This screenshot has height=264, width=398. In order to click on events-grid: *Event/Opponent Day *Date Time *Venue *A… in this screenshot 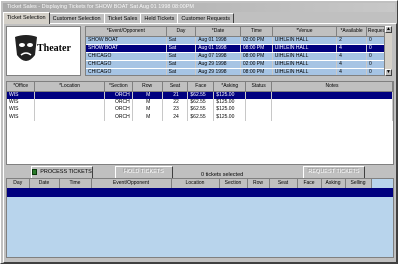, I will do `click(238, 51)`.